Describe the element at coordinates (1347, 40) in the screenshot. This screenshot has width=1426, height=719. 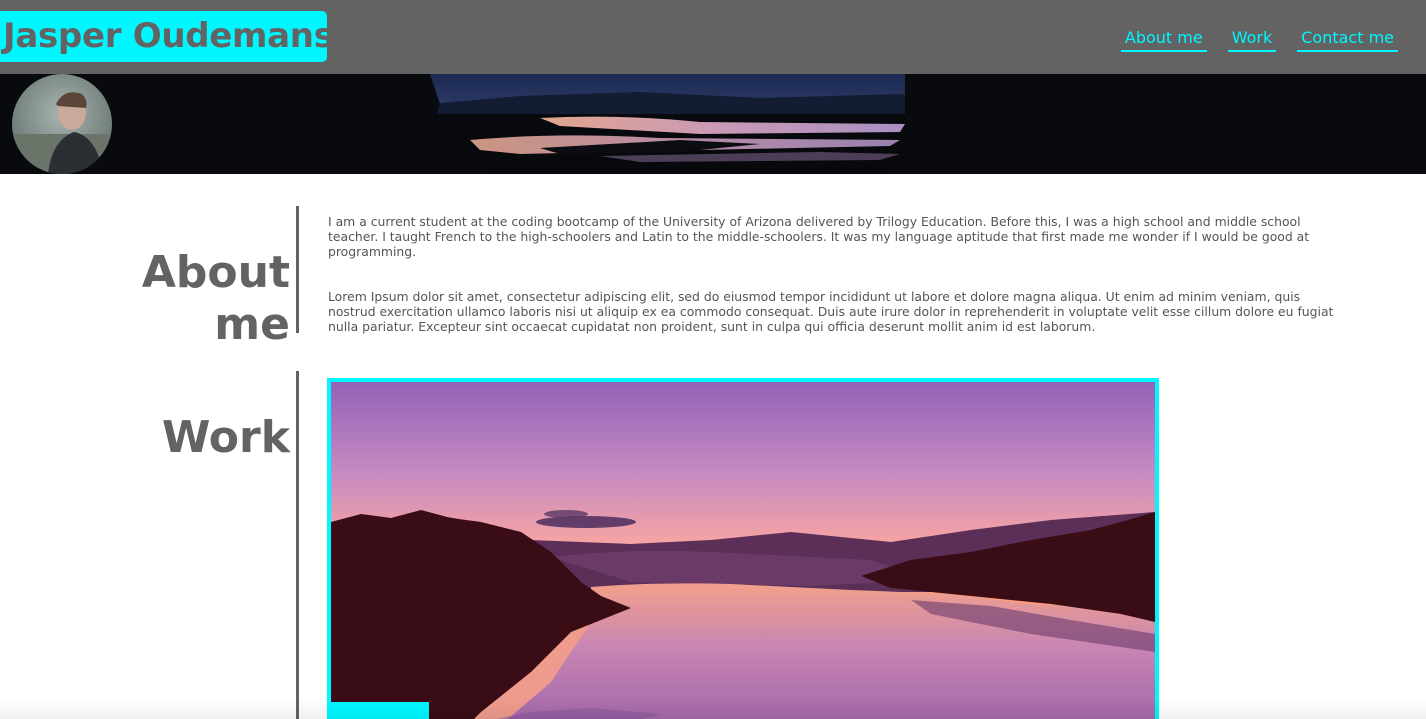
I see `nav-link-contact-me: Contact me` at that location.